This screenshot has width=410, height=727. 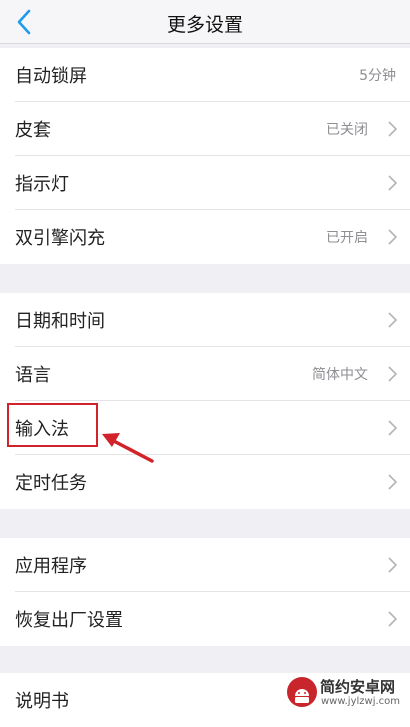 I want to click on row-label: 说明书, so click(x=42, y=701).